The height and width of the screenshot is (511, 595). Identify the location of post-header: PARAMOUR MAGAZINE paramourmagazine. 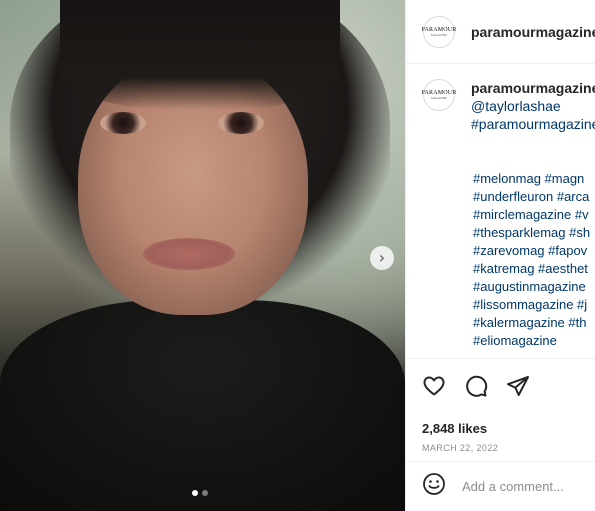
(500, 32).